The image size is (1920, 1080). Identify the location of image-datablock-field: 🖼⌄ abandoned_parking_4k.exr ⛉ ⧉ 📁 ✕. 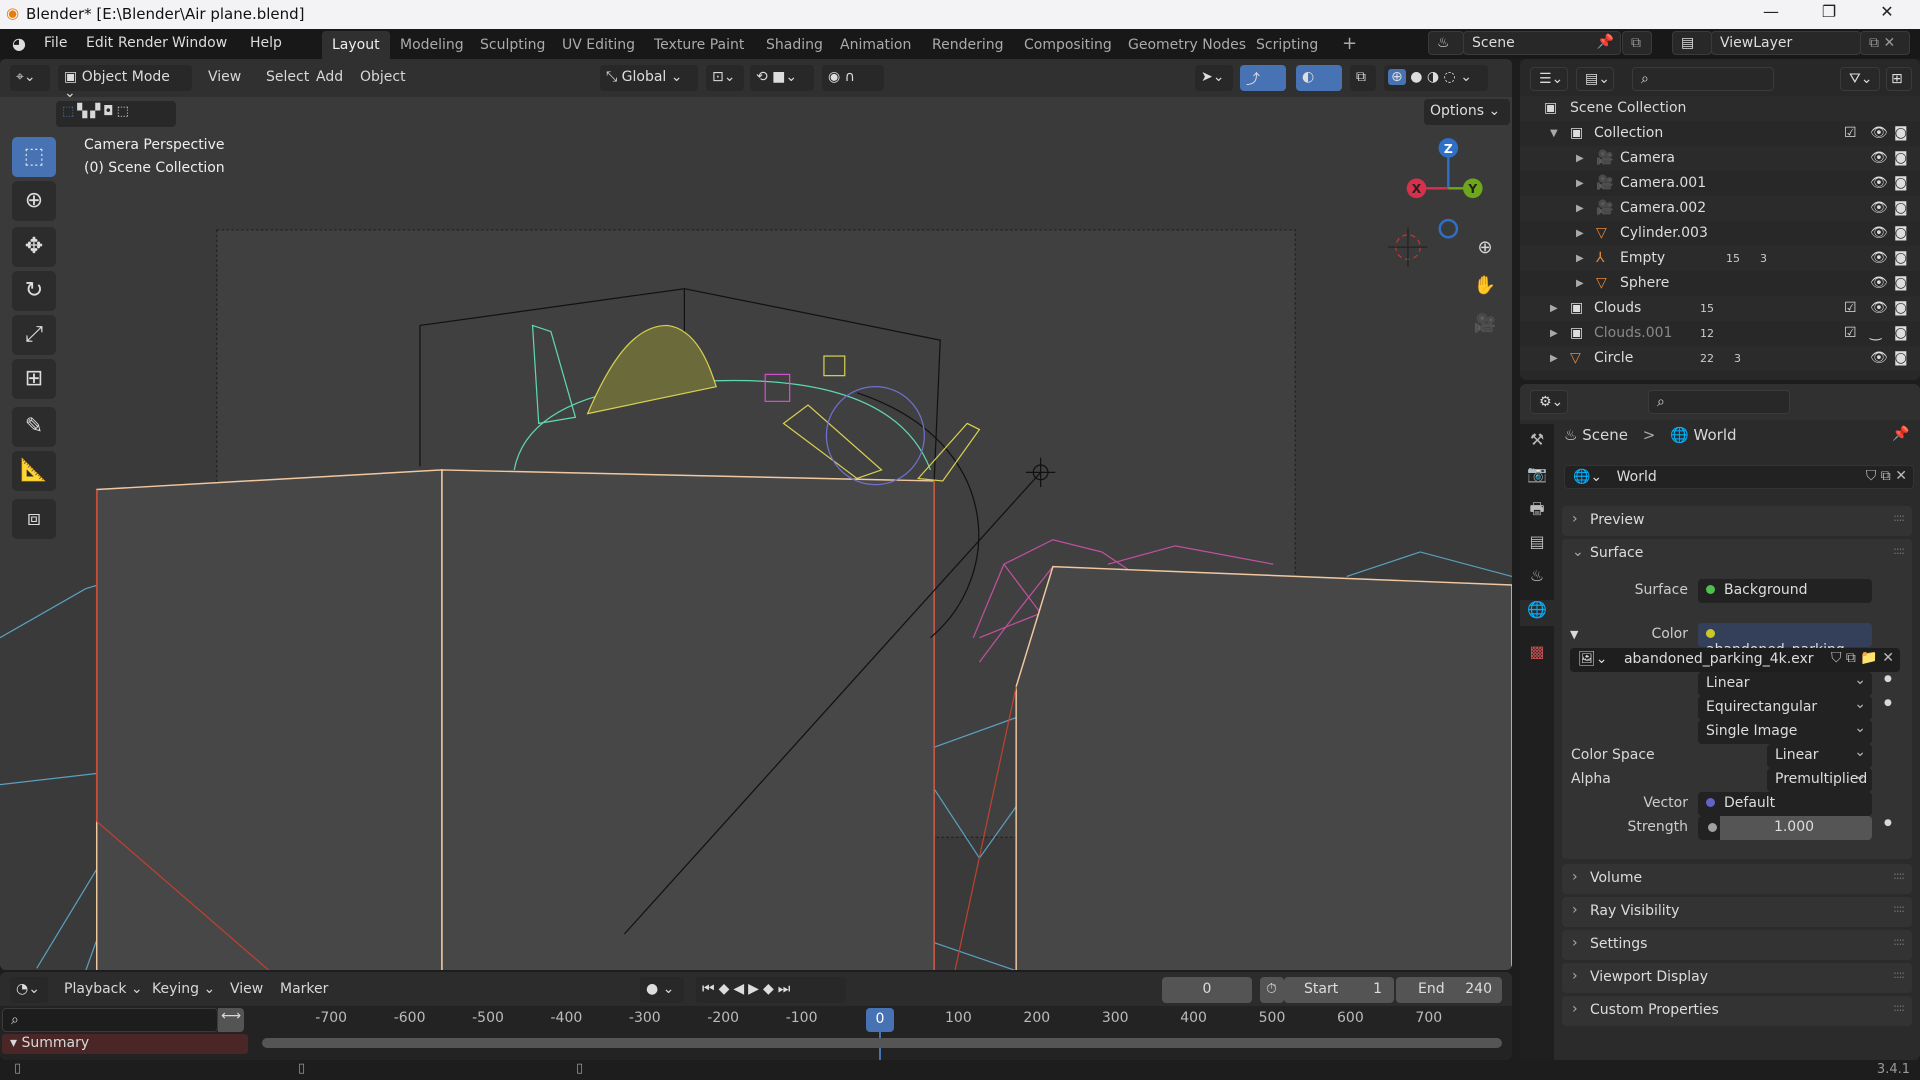
(1735, 660).